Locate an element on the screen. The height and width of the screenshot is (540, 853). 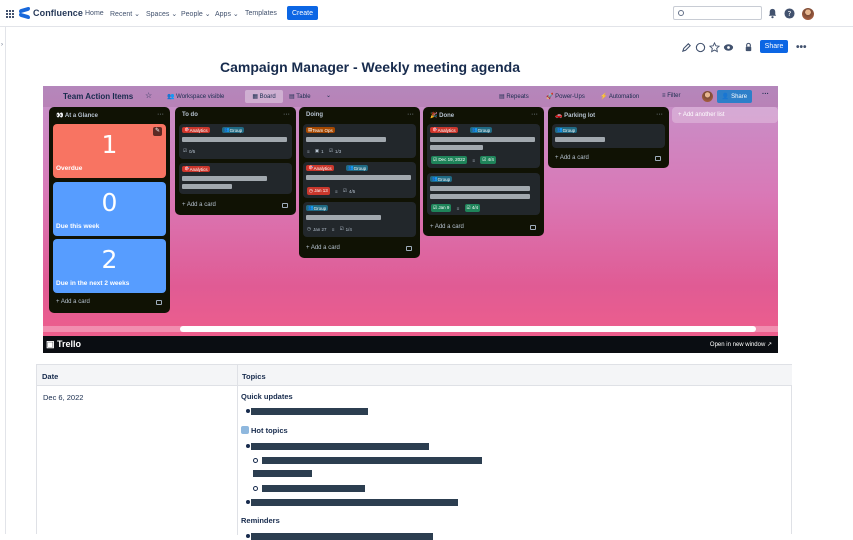
due-two-weeks-count: 2 is located at coordinates (109, 259).